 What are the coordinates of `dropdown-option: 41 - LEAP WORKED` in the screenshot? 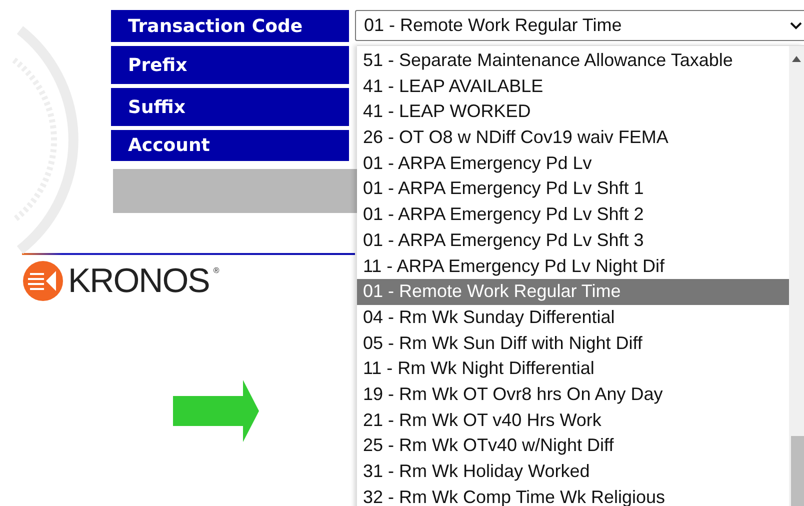 It's located at (573, 112).